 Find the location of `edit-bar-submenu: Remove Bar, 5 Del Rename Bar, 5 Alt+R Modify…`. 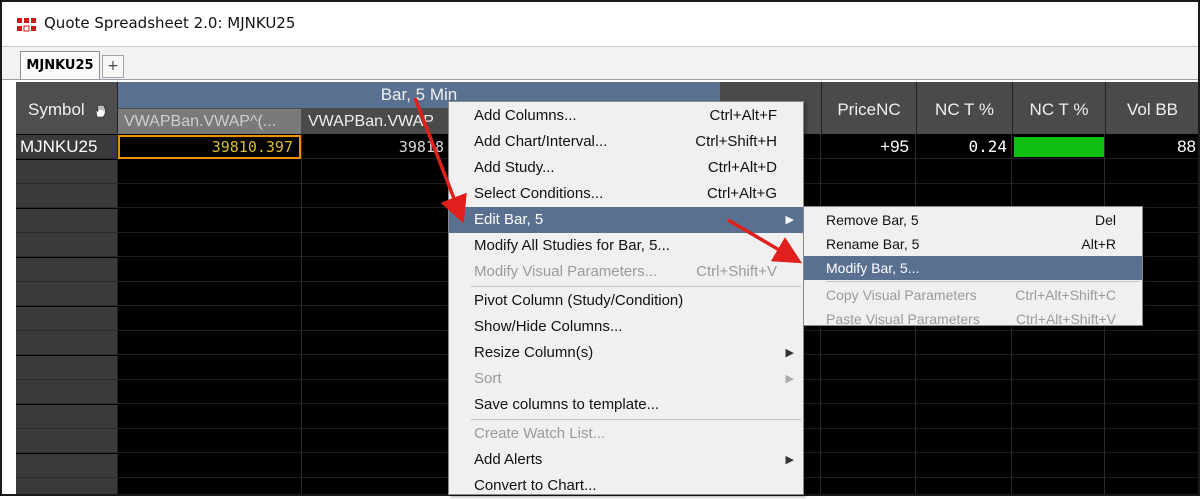

edit-bar-submenu: Remove Bar, 5 Del Rename Bar, 5 Alt+R Modify… is located at coordinates (973, 266).